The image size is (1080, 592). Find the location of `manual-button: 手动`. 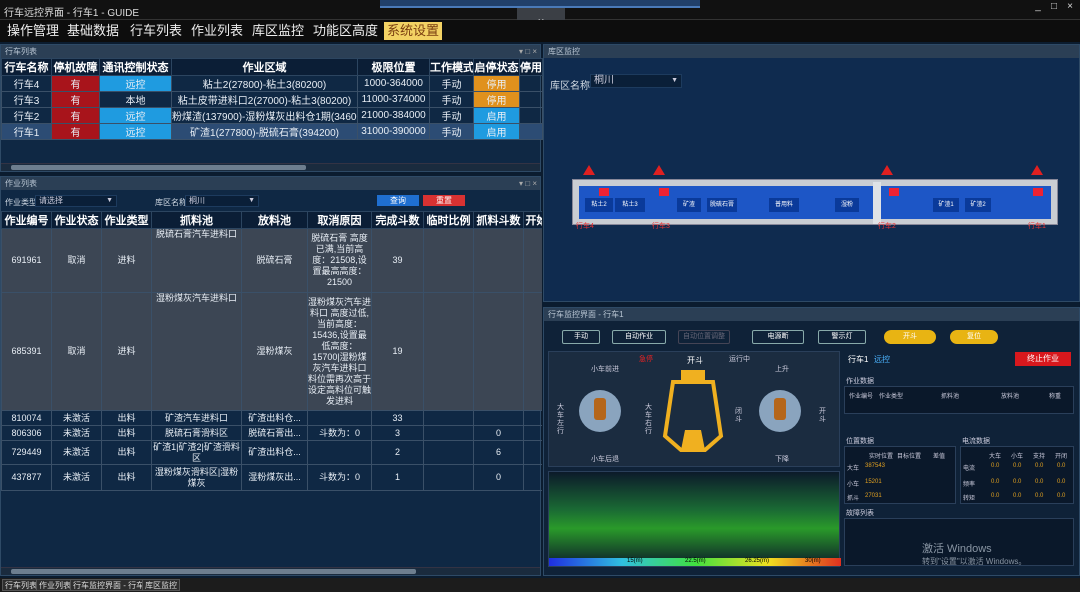

manual-button: 手动 is located at coordinates (581, 337).